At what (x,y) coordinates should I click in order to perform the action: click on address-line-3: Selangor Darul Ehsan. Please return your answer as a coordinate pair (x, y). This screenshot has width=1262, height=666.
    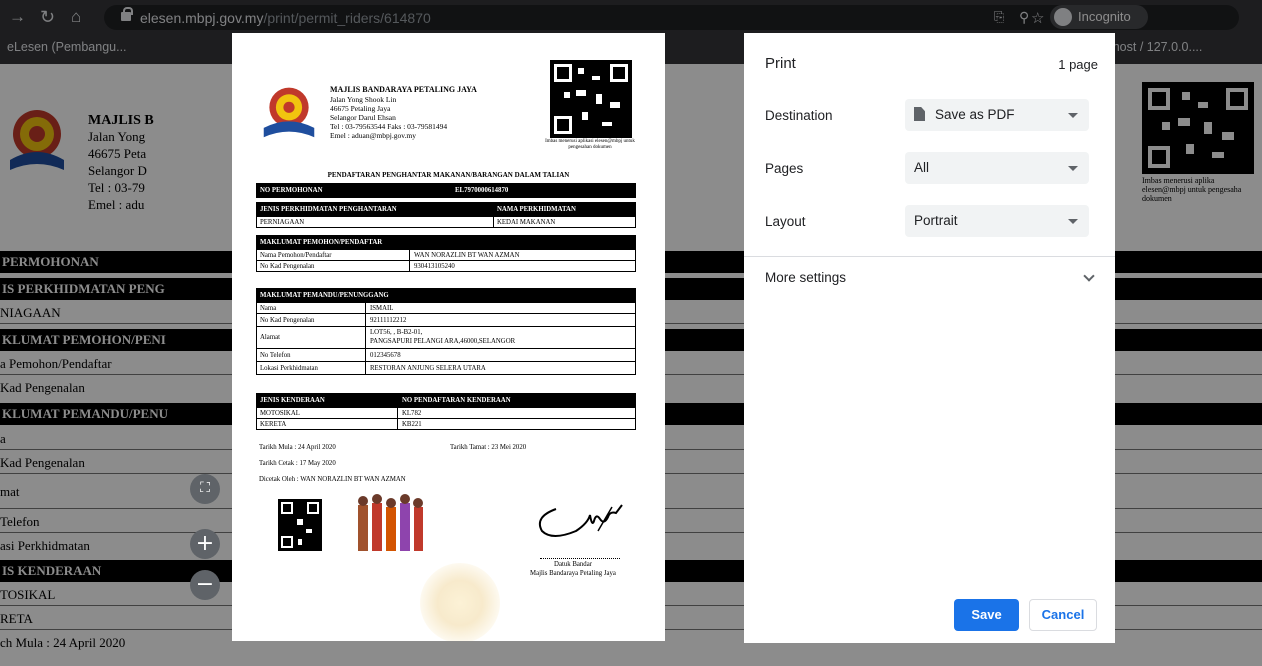
    Looking at the image, I should click on (363, 117).